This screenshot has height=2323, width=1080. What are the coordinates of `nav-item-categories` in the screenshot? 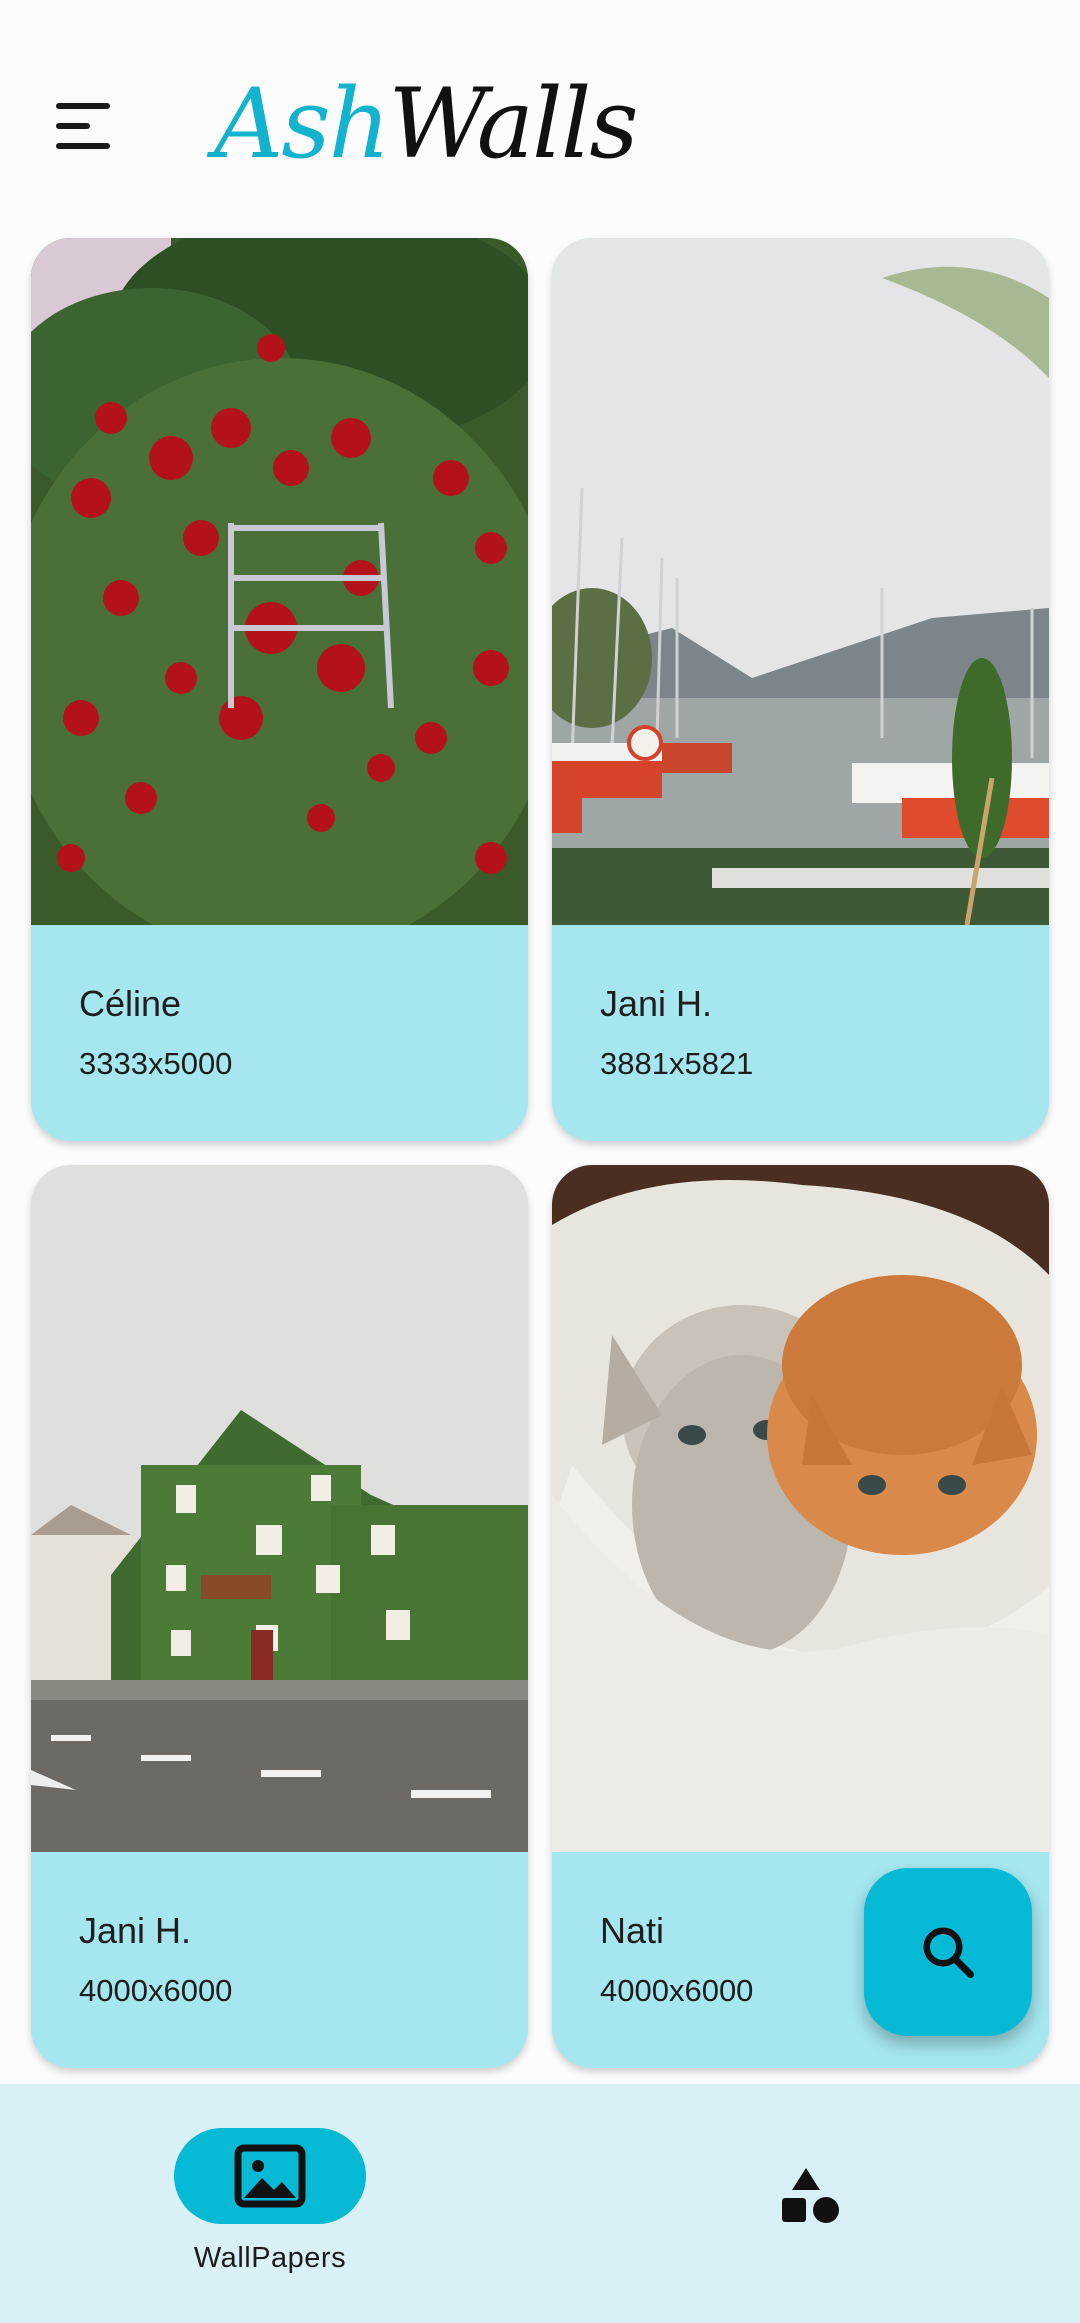 It's located at (810, 2186).